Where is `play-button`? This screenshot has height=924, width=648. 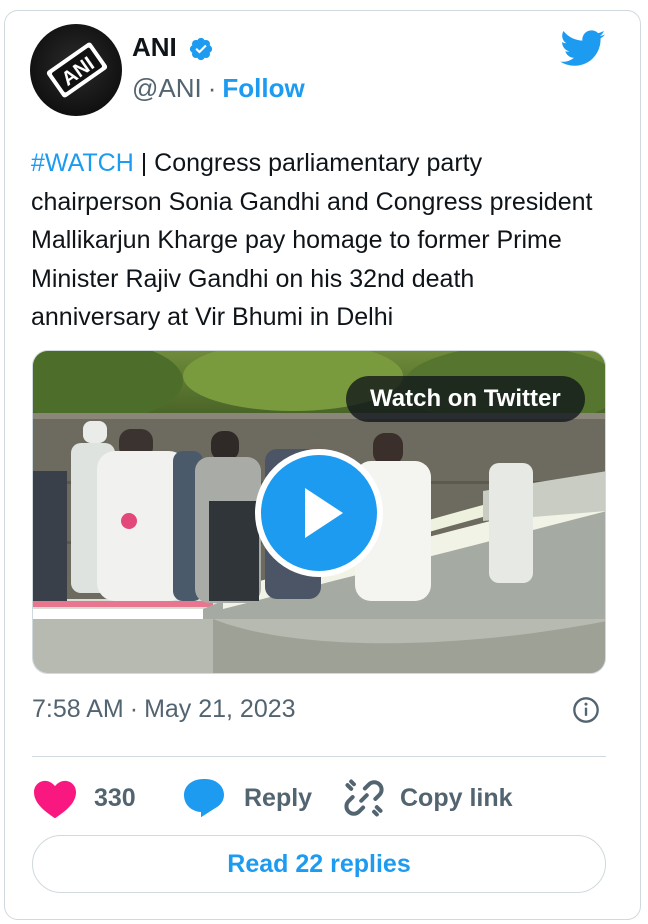 play-button is located at coordinates (319, 513).